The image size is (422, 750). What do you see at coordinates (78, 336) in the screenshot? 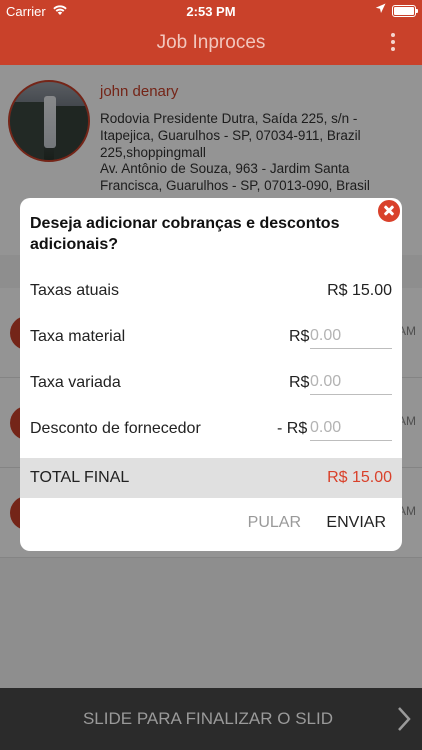
I see `material-fee-label: Taxa material` at bounding box center [78, 336].